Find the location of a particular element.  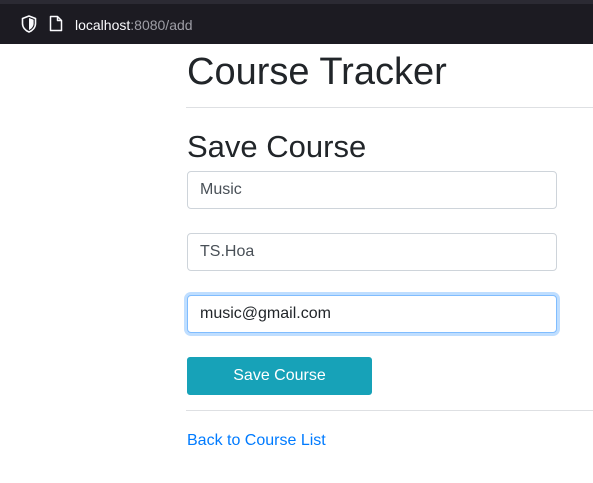

header-divider is located at coordinates (389, 107).